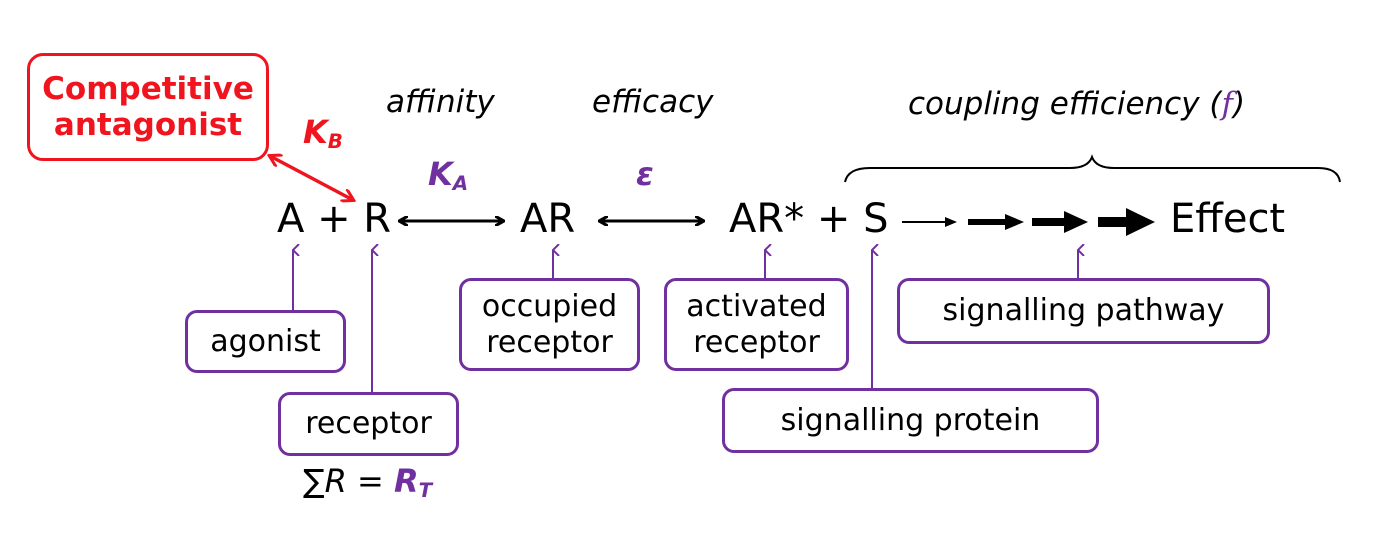 This screenshot has height=542, width=1384. I want to click on efficacy-label: efficacy, so click(653, 102).